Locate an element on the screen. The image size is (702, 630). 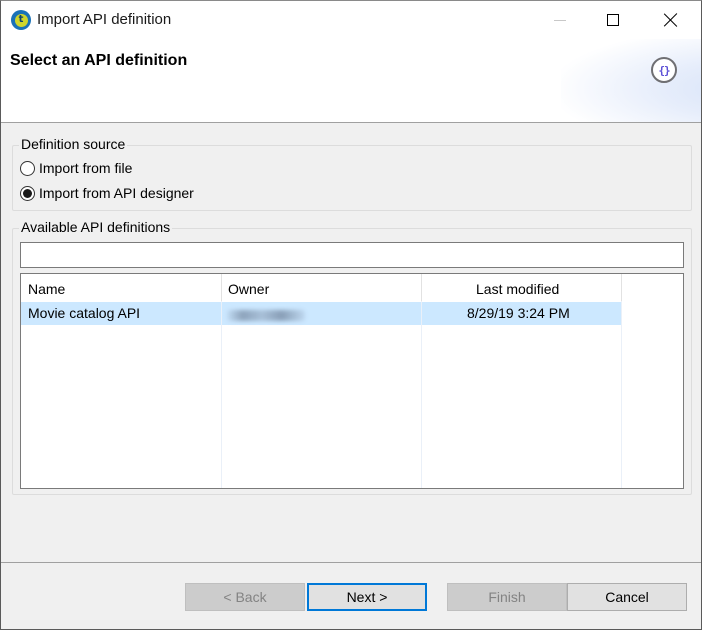
page-title: Select an API definition is located at coordinates (99, 60).